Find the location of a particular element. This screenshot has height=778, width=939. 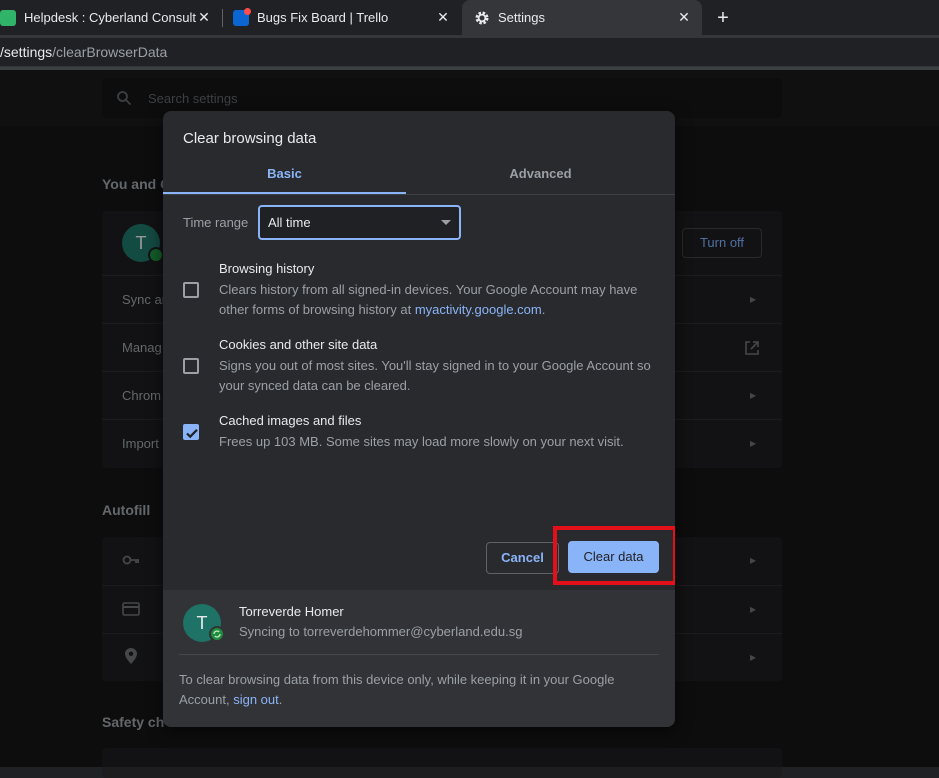

option-title: Cached images and files is located at coordinates (290, 420).